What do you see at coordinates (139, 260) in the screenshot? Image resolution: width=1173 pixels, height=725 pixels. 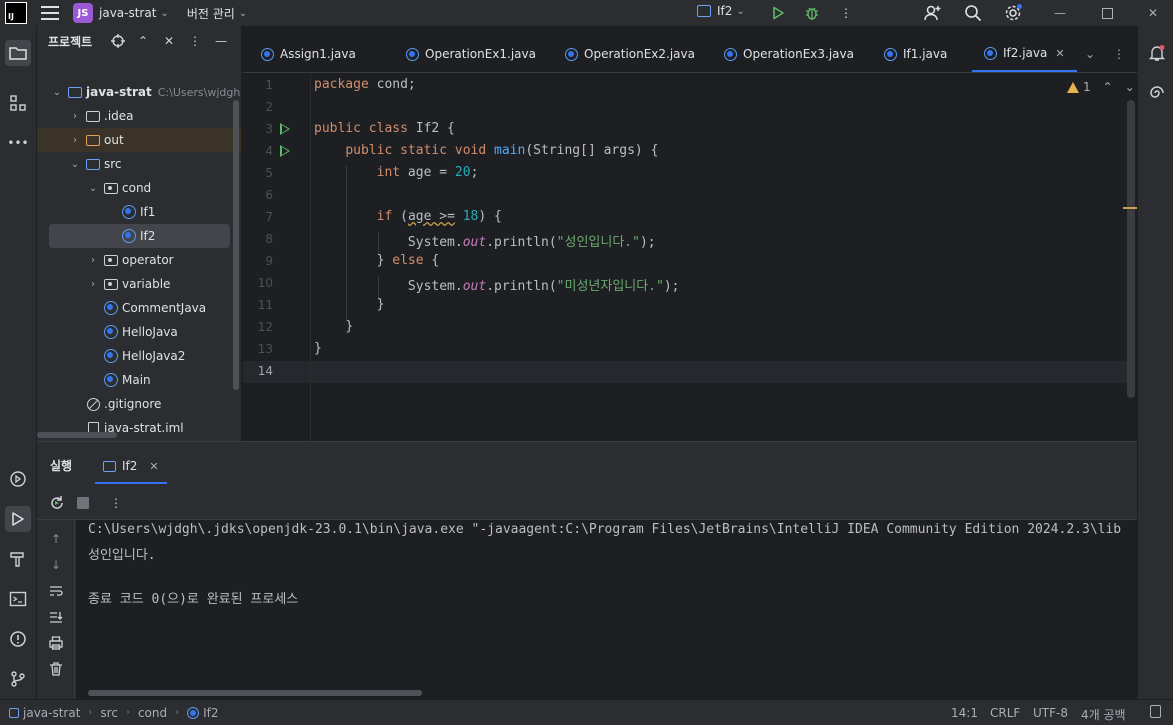 I see `tree-item-operator: › operator` at bounding box center [139, 260].